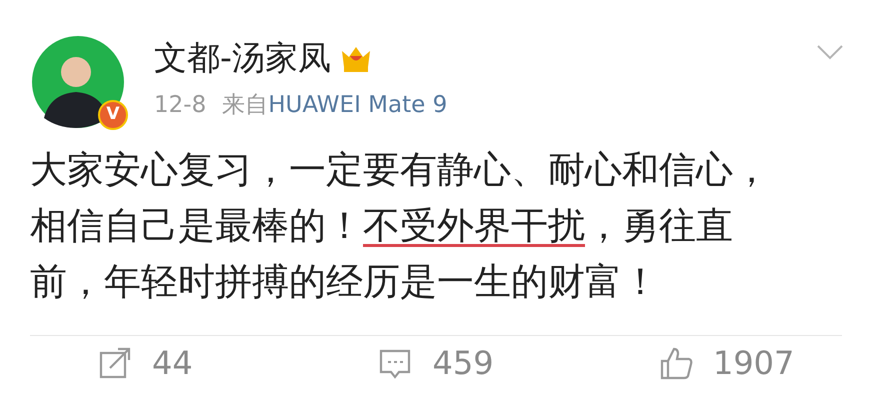 This screenshot has width=872, height=400. Describe the element at coordinates (358, 105) in the screenshot. I see `source-device: HUAWEI Mate 9` at that location.